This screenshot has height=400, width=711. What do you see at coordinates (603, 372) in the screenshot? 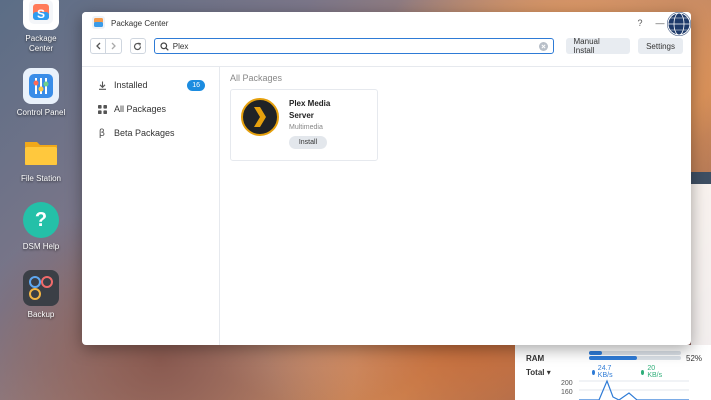
I see `upload-rate: 24.7 KB/s` at bounding box center [603, 372].